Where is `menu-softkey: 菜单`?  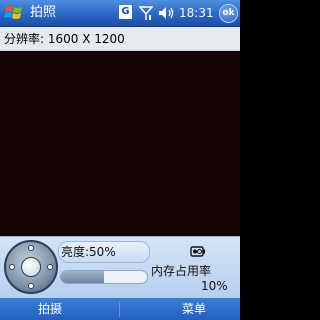
menu-softkey: 菜单 is located at coordinates (194, 309).